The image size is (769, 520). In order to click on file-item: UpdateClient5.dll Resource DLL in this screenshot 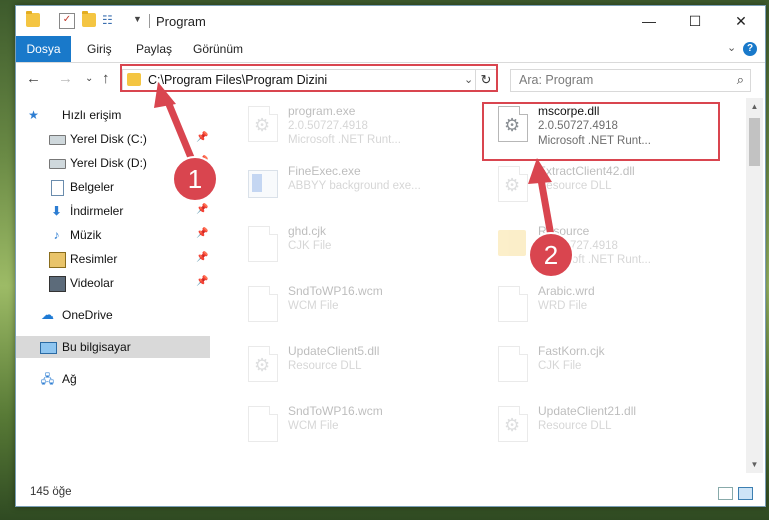, I will do `click(356, 364)`.